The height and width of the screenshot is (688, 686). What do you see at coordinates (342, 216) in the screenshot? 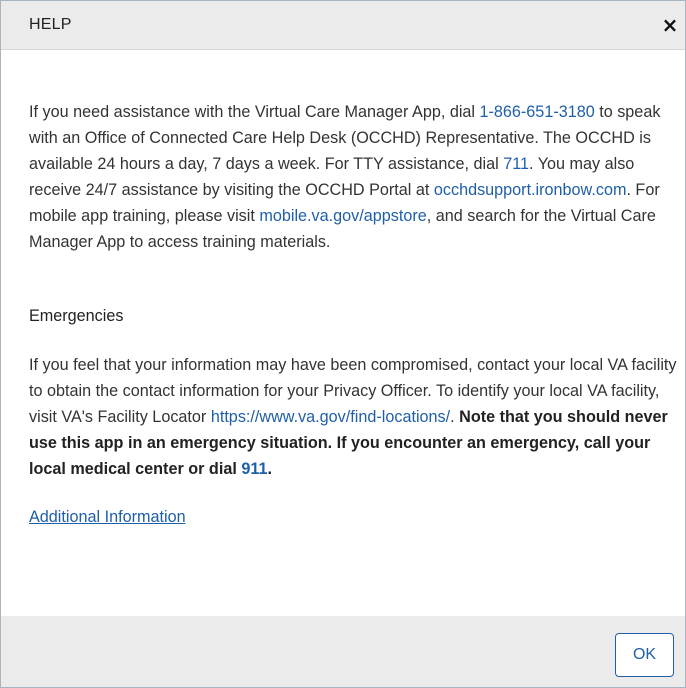
I see `appstore-link: mobile.va.gov/appstore` at bounding box center [342, 216].